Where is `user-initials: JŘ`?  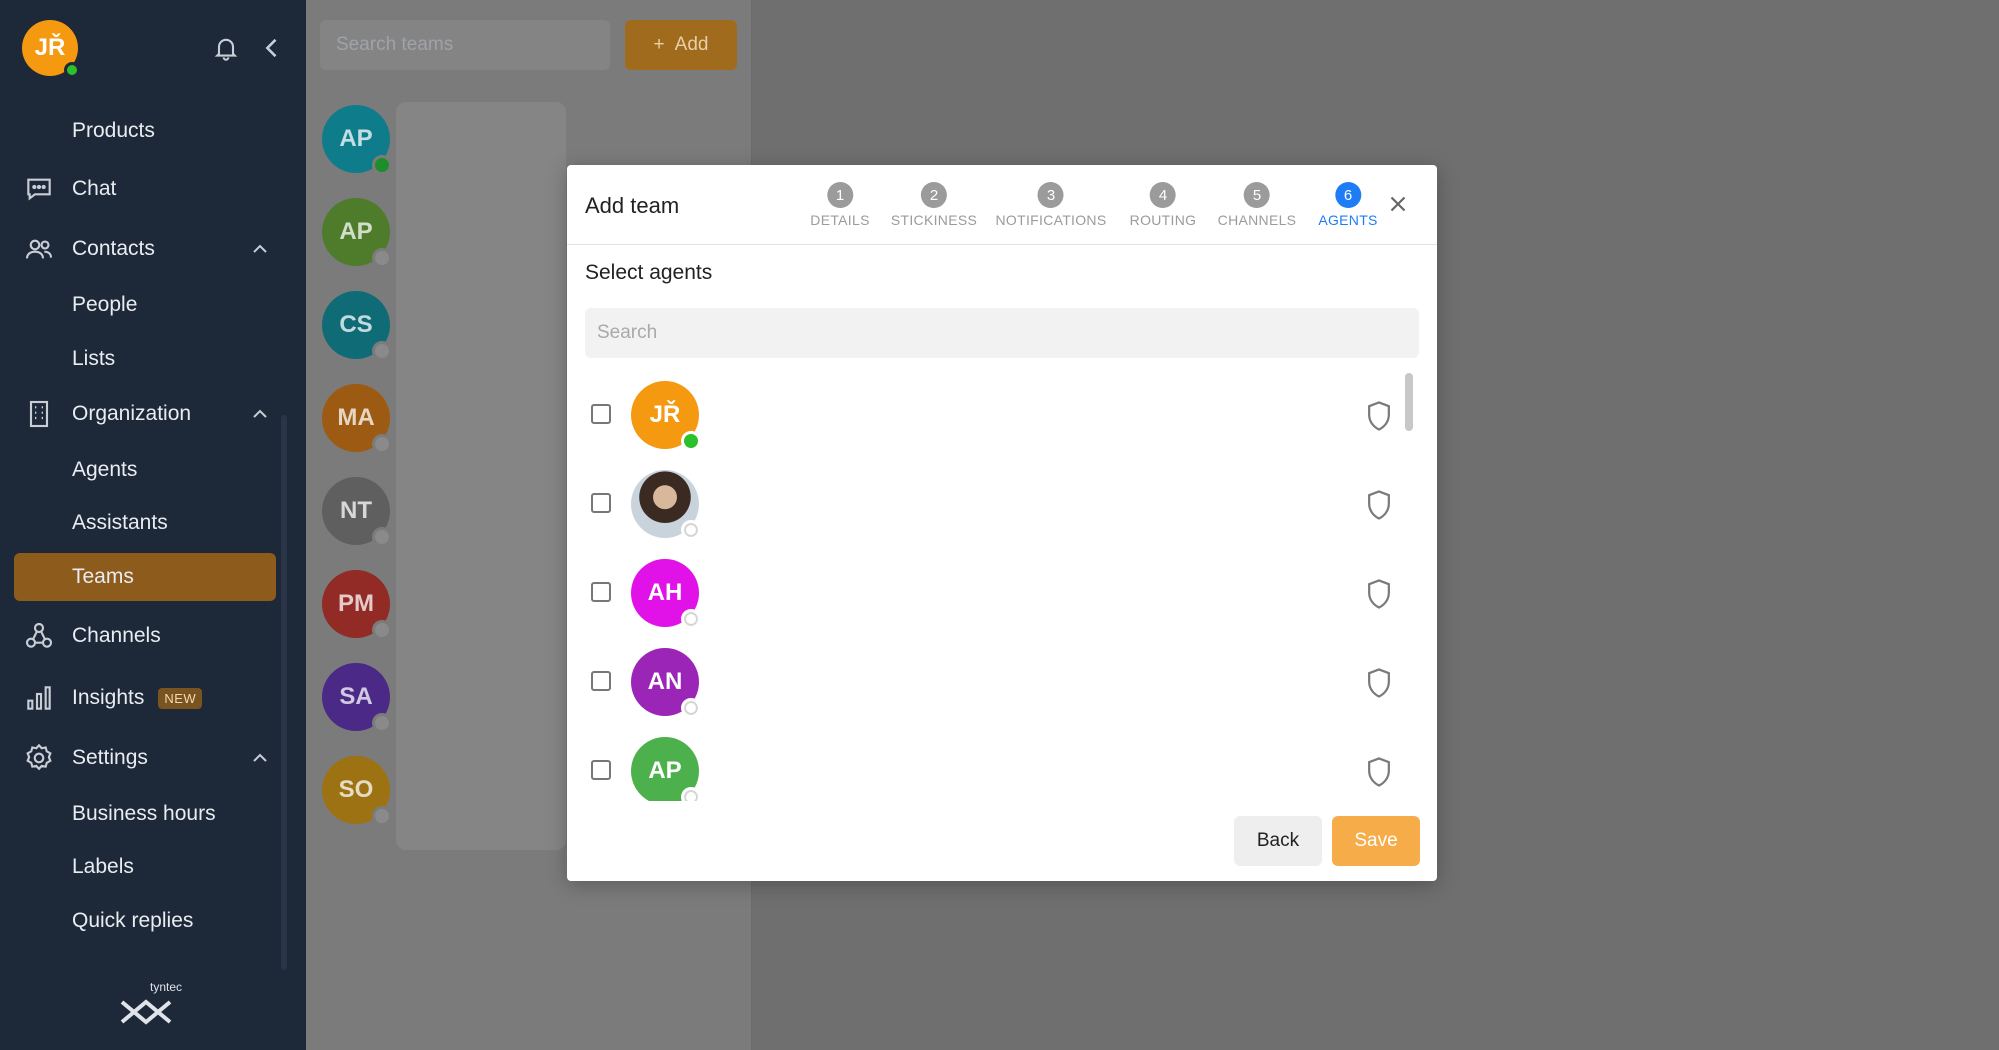
user-initials: JŘ is located at coordinates (50, 47).